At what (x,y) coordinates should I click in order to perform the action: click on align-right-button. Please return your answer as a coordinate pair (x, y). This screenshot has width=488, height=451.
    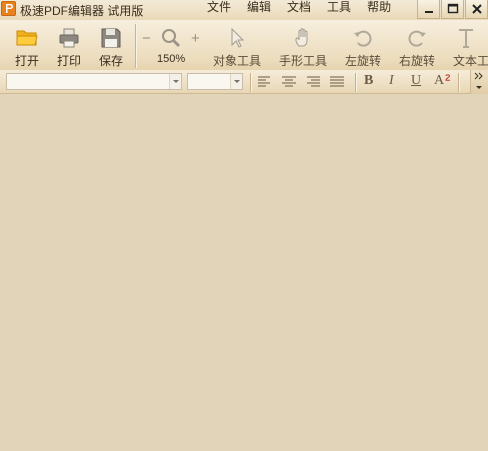
    Looking at the image, I should click on (313, 82).